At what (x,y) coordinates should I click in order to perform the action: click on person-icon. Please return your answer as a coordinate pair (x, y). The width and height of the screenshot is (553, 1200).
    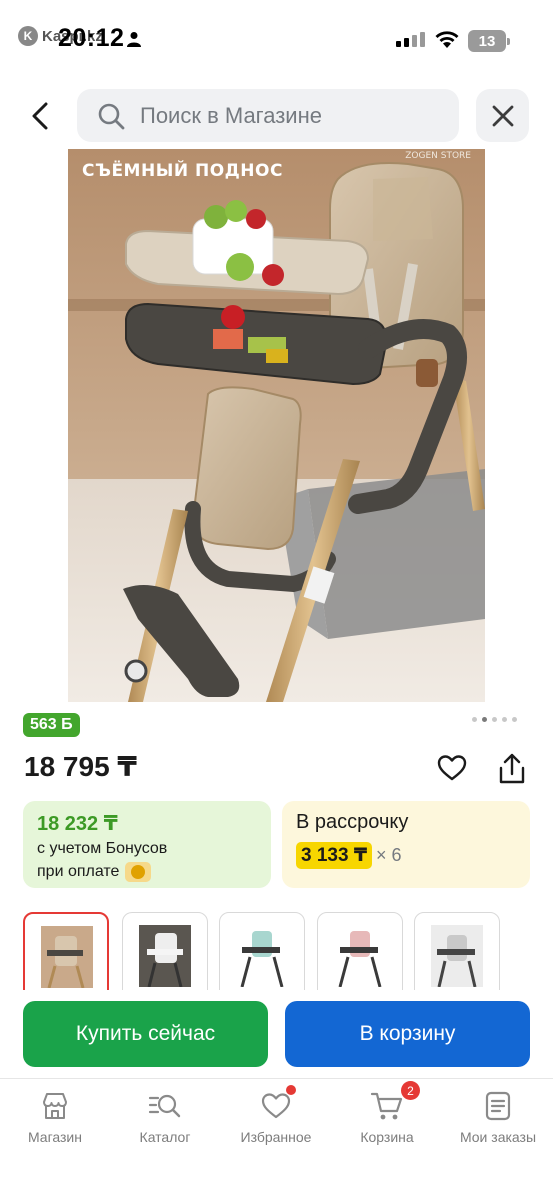
    Looking at the image, I should click on (134, 39).